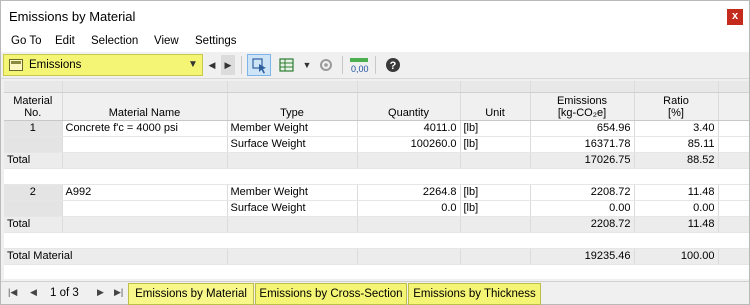 The height and width of the screenshot is (305, 750). Describe the element at coordinates (409, 208) in the screenshot. I see `quantity-cell: 0.0` at that location.